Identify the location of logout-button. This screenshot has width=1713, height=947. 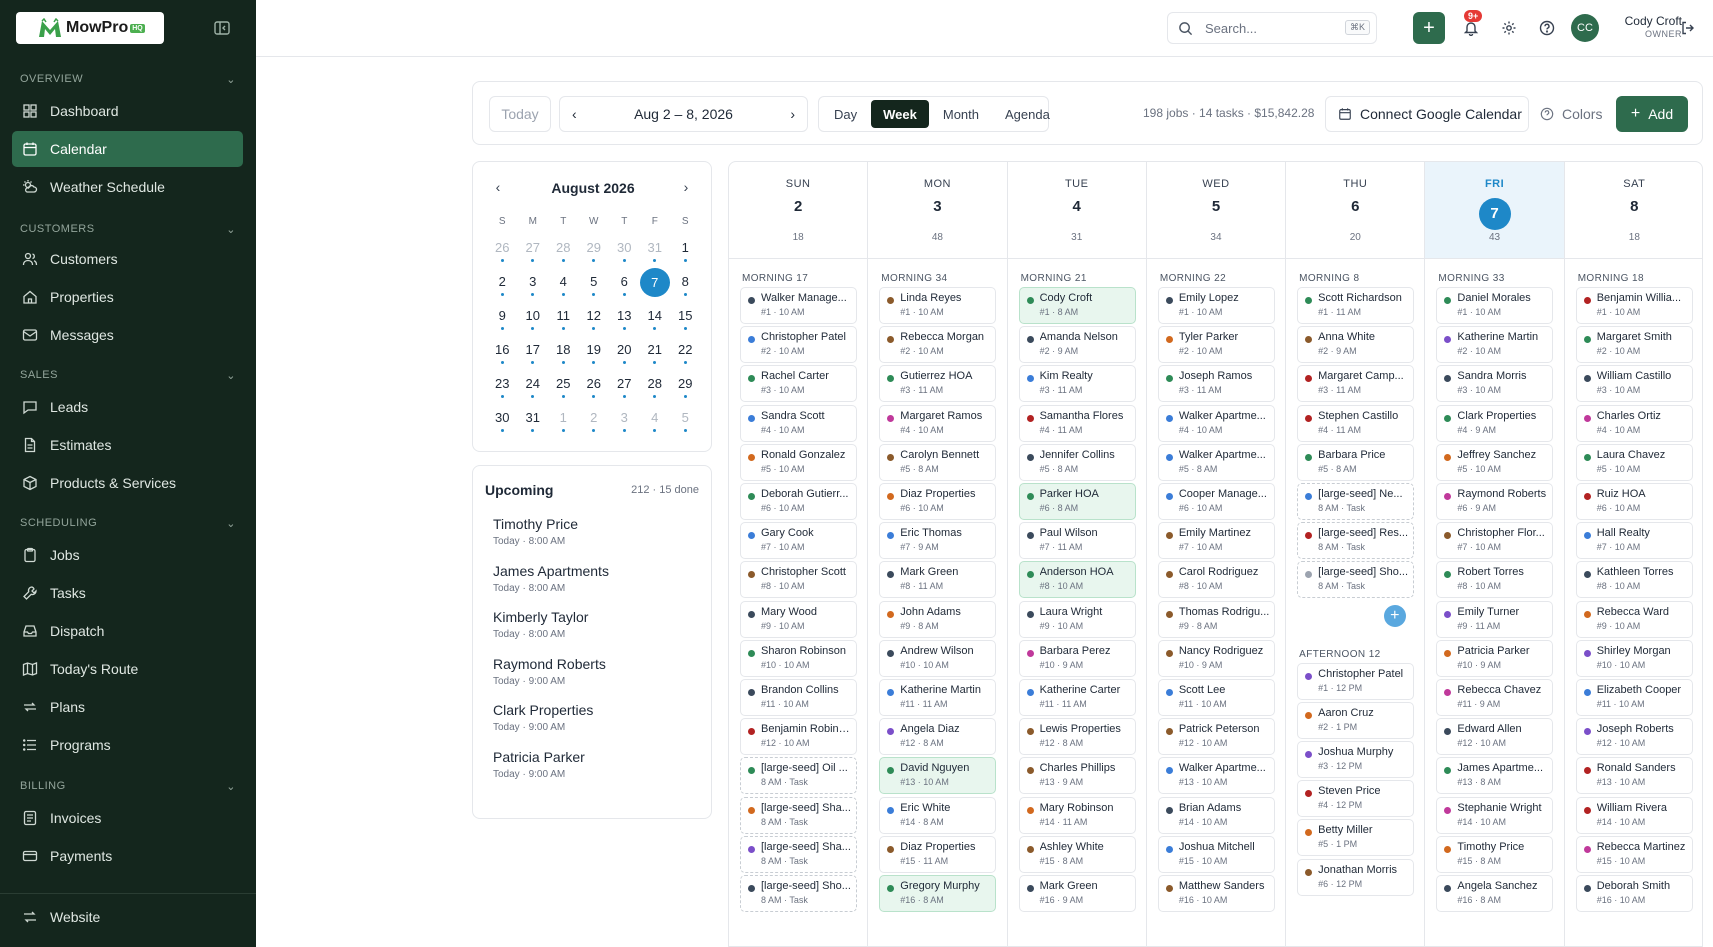
(1688, 28).